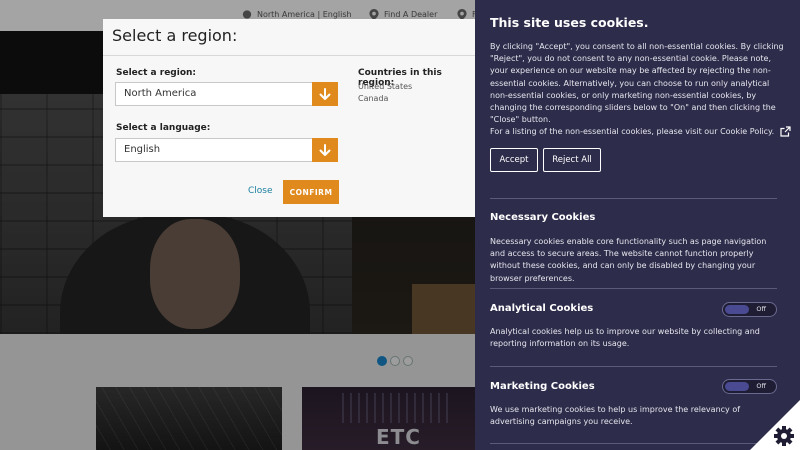  I want to click on cookie-panel-title: This site uses cookies., so click(569, 22).